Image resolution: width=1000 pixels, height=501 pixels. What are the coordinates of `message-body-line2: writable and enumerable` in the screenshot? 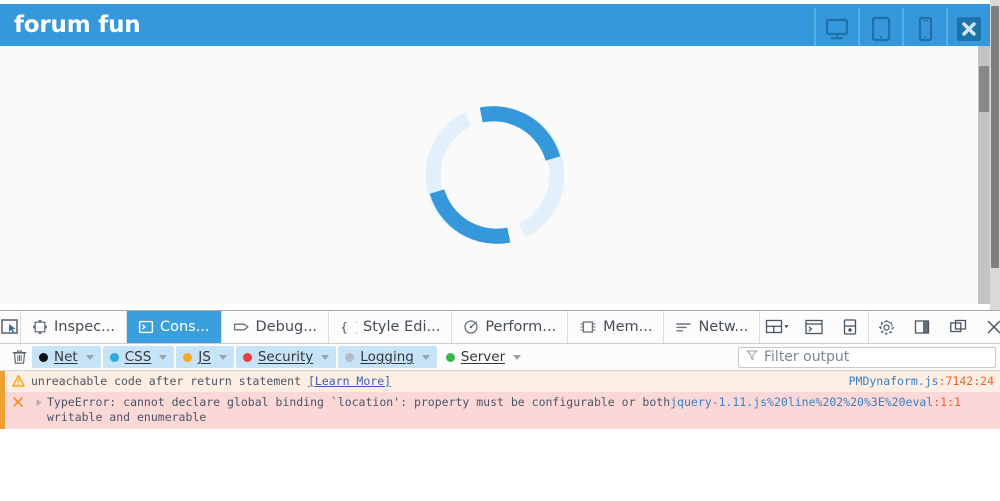 It's located at (127, 417).